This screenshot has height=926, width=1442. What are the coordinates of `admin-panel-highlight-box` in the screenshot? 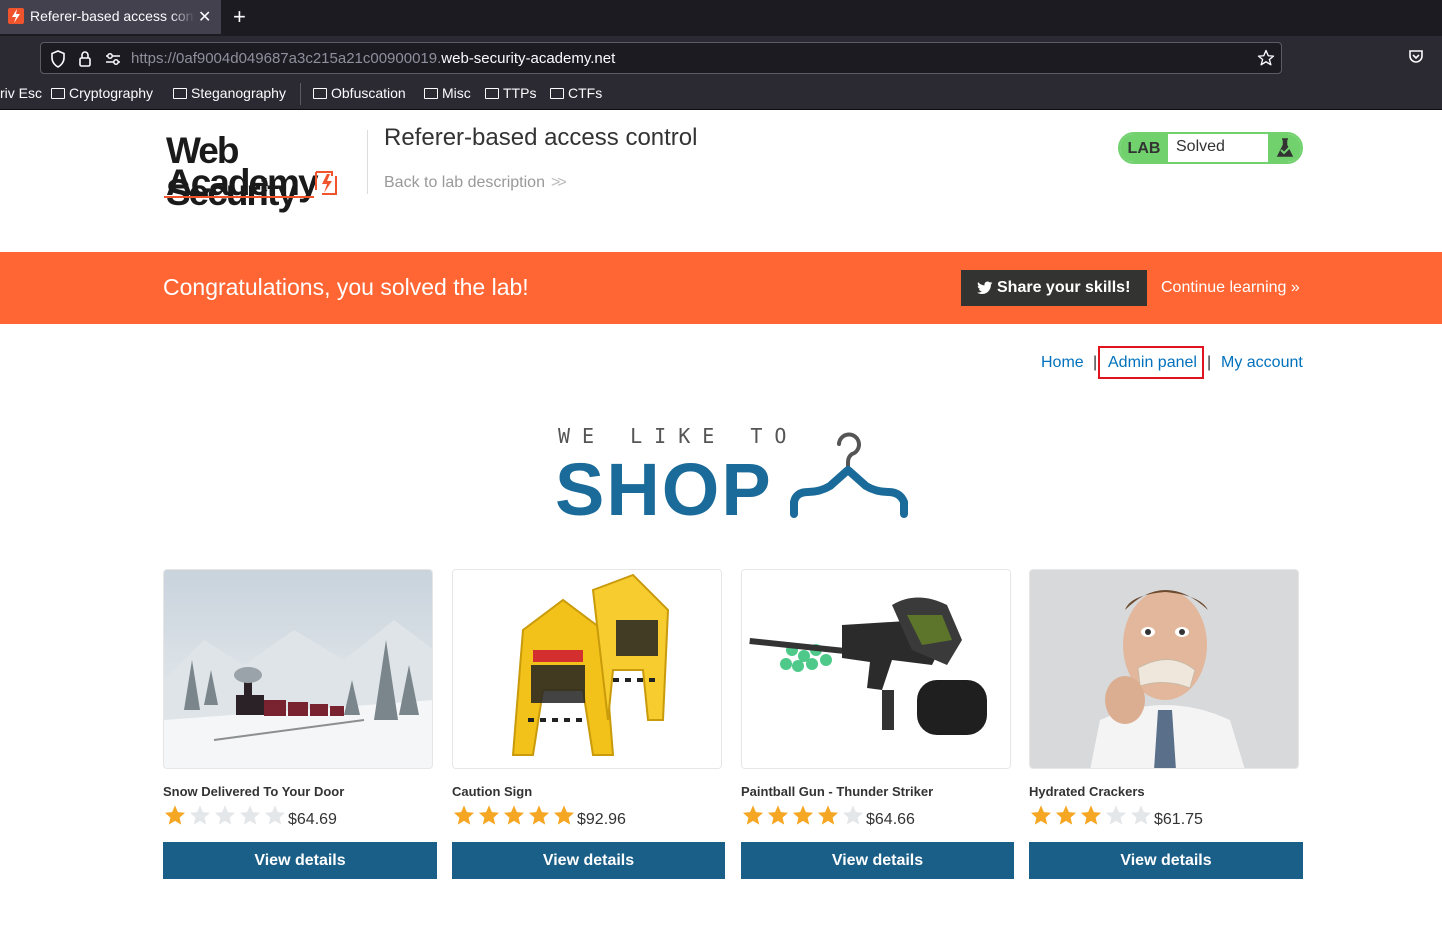 It's located at (1151, 362).